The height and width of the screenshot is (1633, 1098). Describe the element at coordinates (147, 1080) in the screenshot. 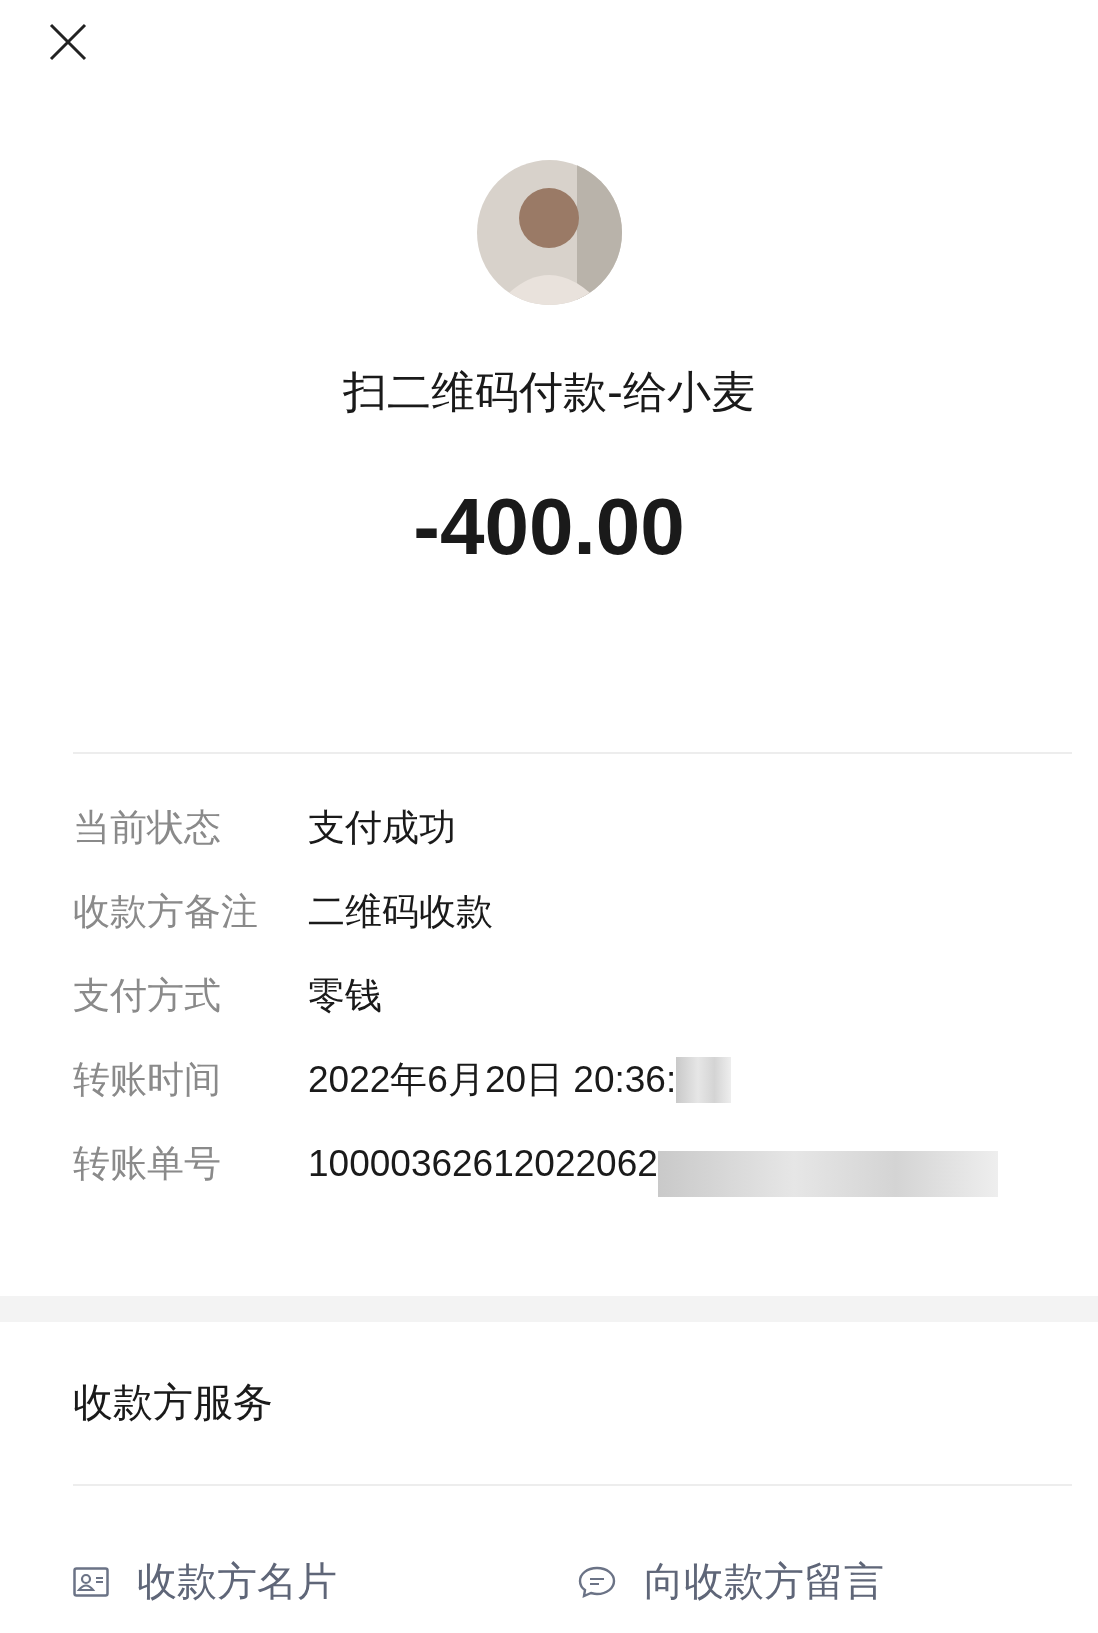

I see `detail-label: 转账时间` at that location.